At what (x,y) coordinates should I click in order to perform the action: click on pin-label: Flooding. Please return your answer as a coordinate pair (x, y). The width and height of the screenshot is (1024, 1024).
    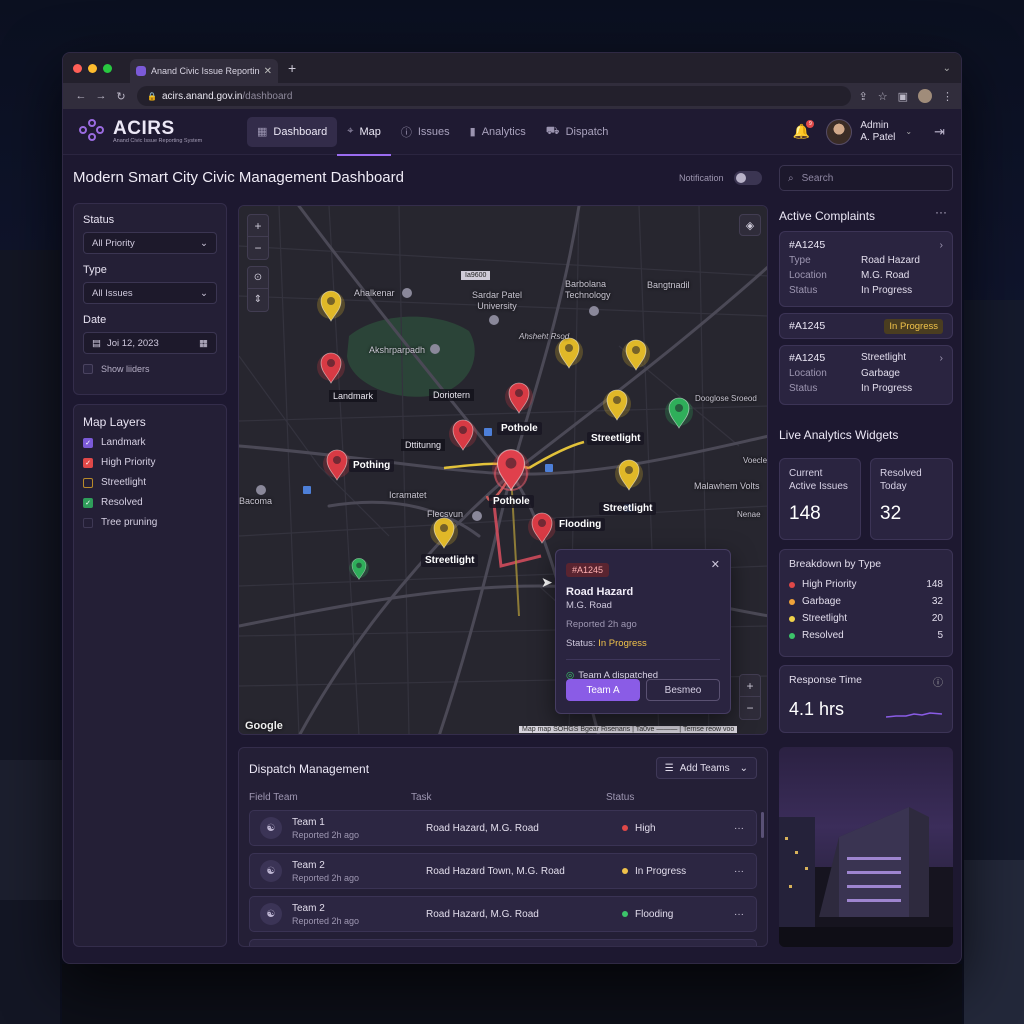
    Looking at the image, I should click on (580, 524).